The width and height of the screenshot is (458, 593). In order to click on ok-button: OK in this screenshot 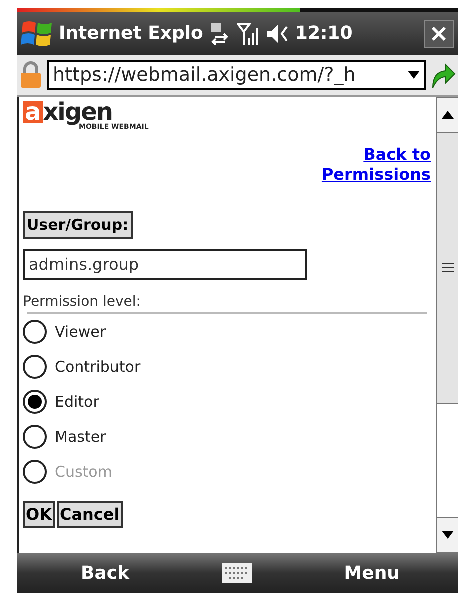, I will do `click(39, 514)`.